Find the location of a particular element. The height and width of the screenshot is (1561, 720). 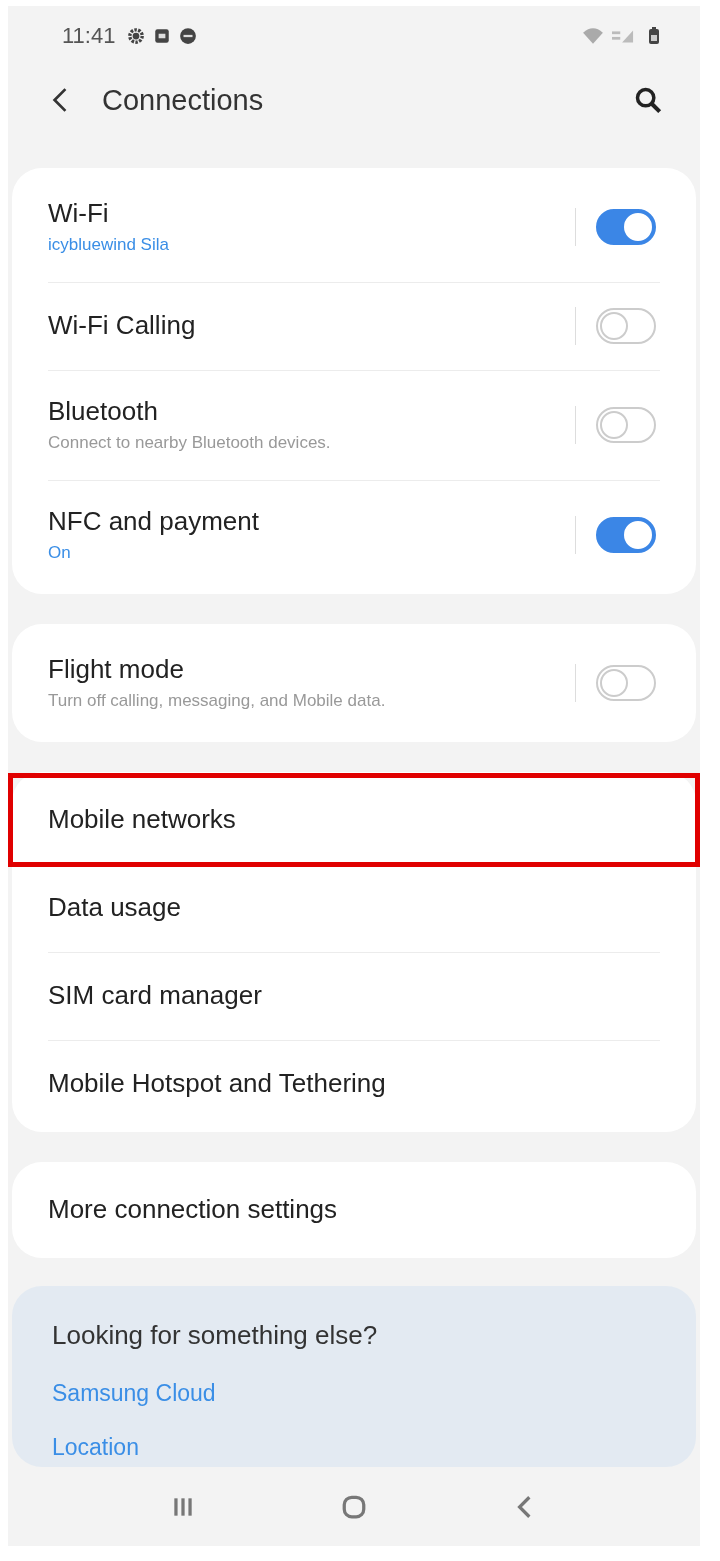

settings-item: Mobile Hotspot and Tethering is located at coordinates (354, 1083).